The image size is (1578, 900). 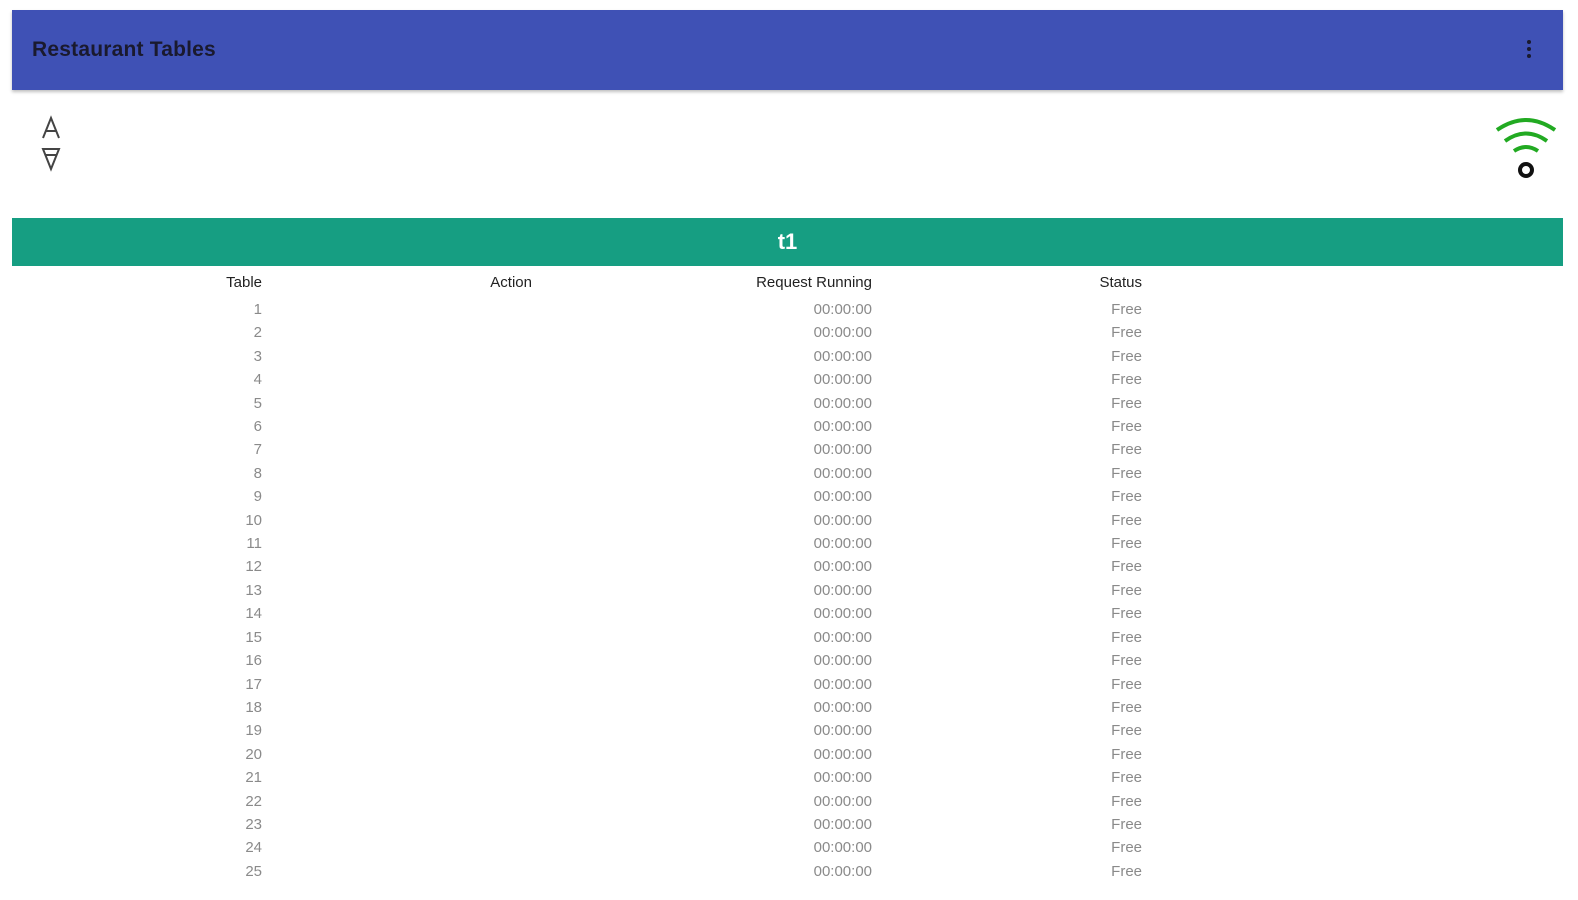 I want to click on column-header-status: Status, so click(x=1120, y=282).